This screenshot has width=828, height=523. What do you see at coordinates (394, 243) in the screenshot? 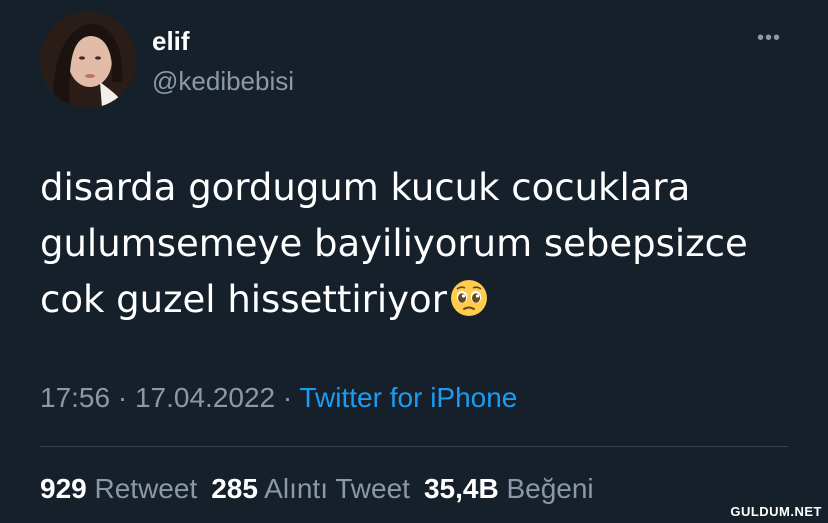
I see `tweet-line: gulumsemeye bayiliyorum sebepsizce` at bounding box center [394, 243].